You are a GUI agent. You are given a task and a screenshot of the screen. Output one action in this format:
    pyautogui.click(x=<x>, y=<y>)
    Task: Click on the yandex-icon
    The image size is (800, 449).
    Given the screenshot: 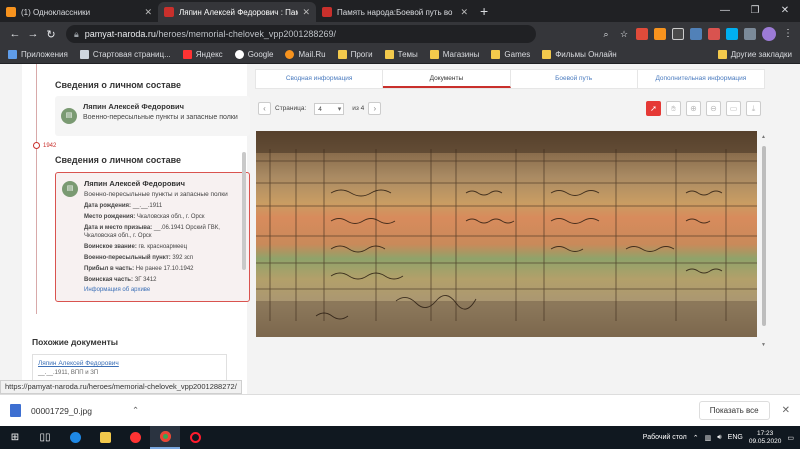 What is the action you would take?
    pyautogui.click(x=187, y=54)
    